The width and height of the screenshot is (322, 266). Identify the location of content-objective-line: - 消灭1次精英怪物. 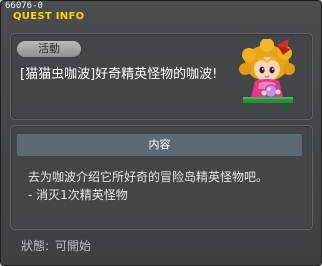
(78, 195).